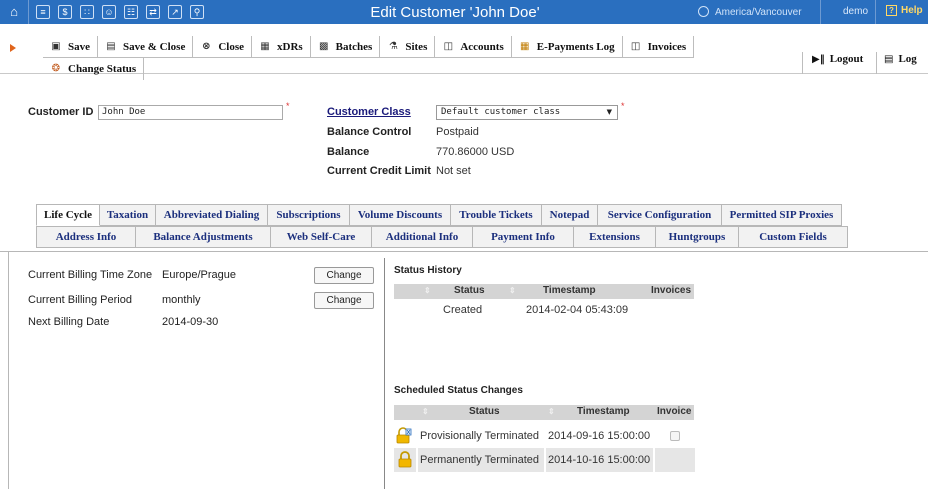 Image resolution: width=928 pixels, height=489 pixels. I want to click on logout-button: ▶‖ Logout, so click(837, 59).